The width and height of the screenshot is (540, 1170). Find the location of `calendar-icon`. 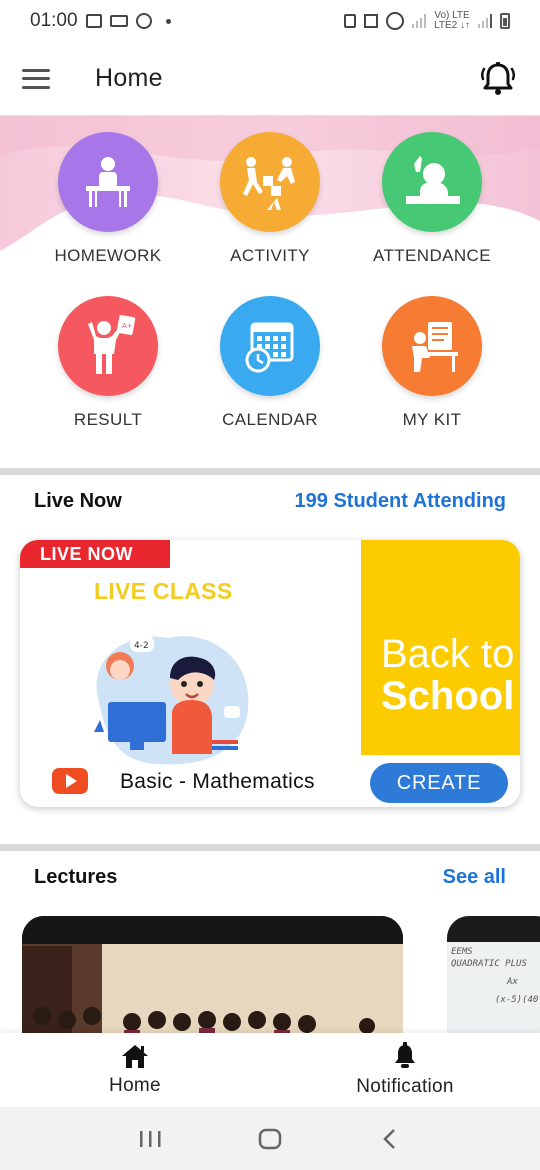

calendar-icon is located at coordinates (270, 346).